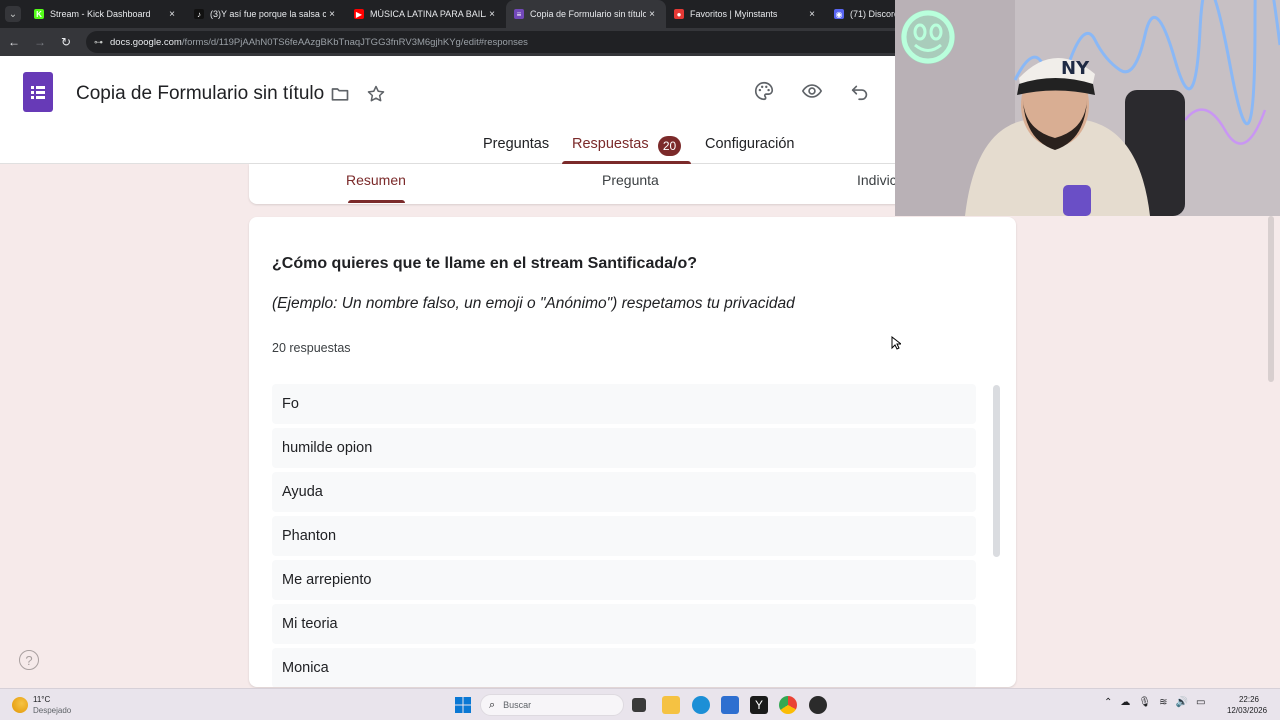 This screenshot has height=720, width=1280. I want to click on browser-tab-label: Favoritos | Myinstants, so click(734, 14).